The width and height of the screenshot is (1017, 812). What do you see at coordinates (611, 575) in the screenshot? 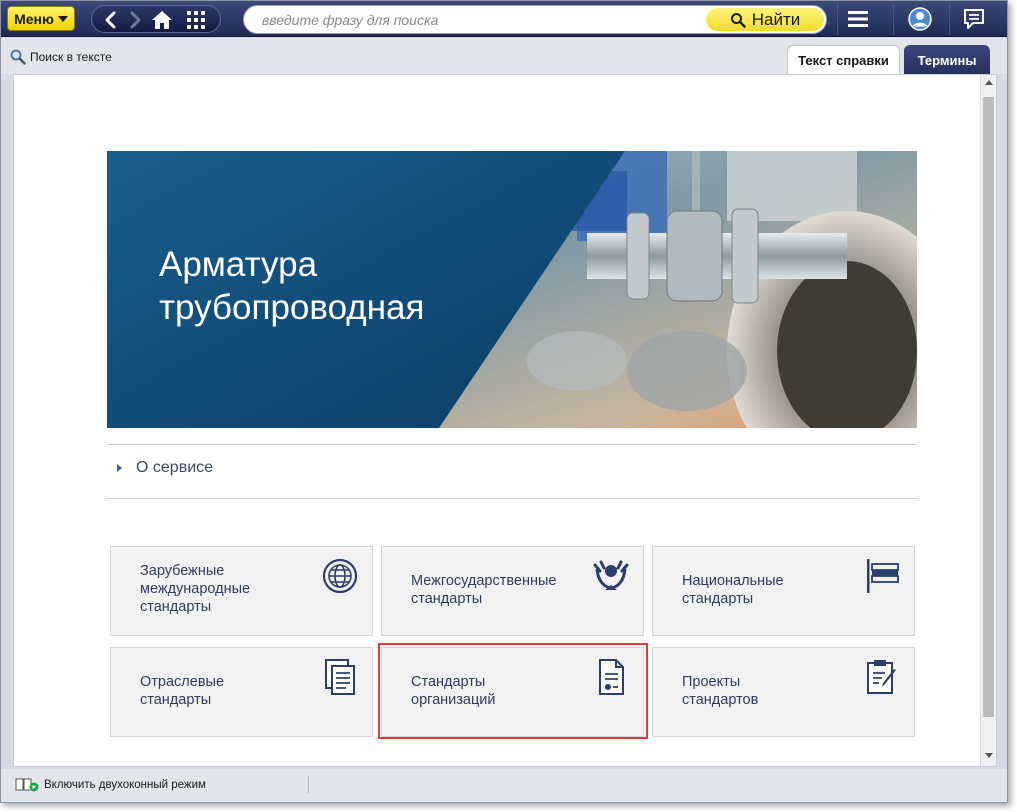
I see `cis-emblem-icon` at bounding box center [611, 575].